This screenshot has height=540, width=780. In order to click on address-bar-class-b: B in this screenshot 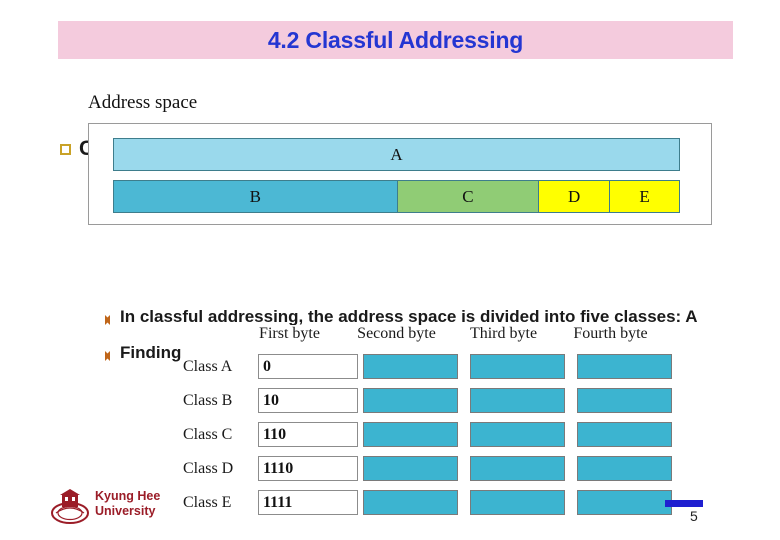, I will do `click(255, 196)`.